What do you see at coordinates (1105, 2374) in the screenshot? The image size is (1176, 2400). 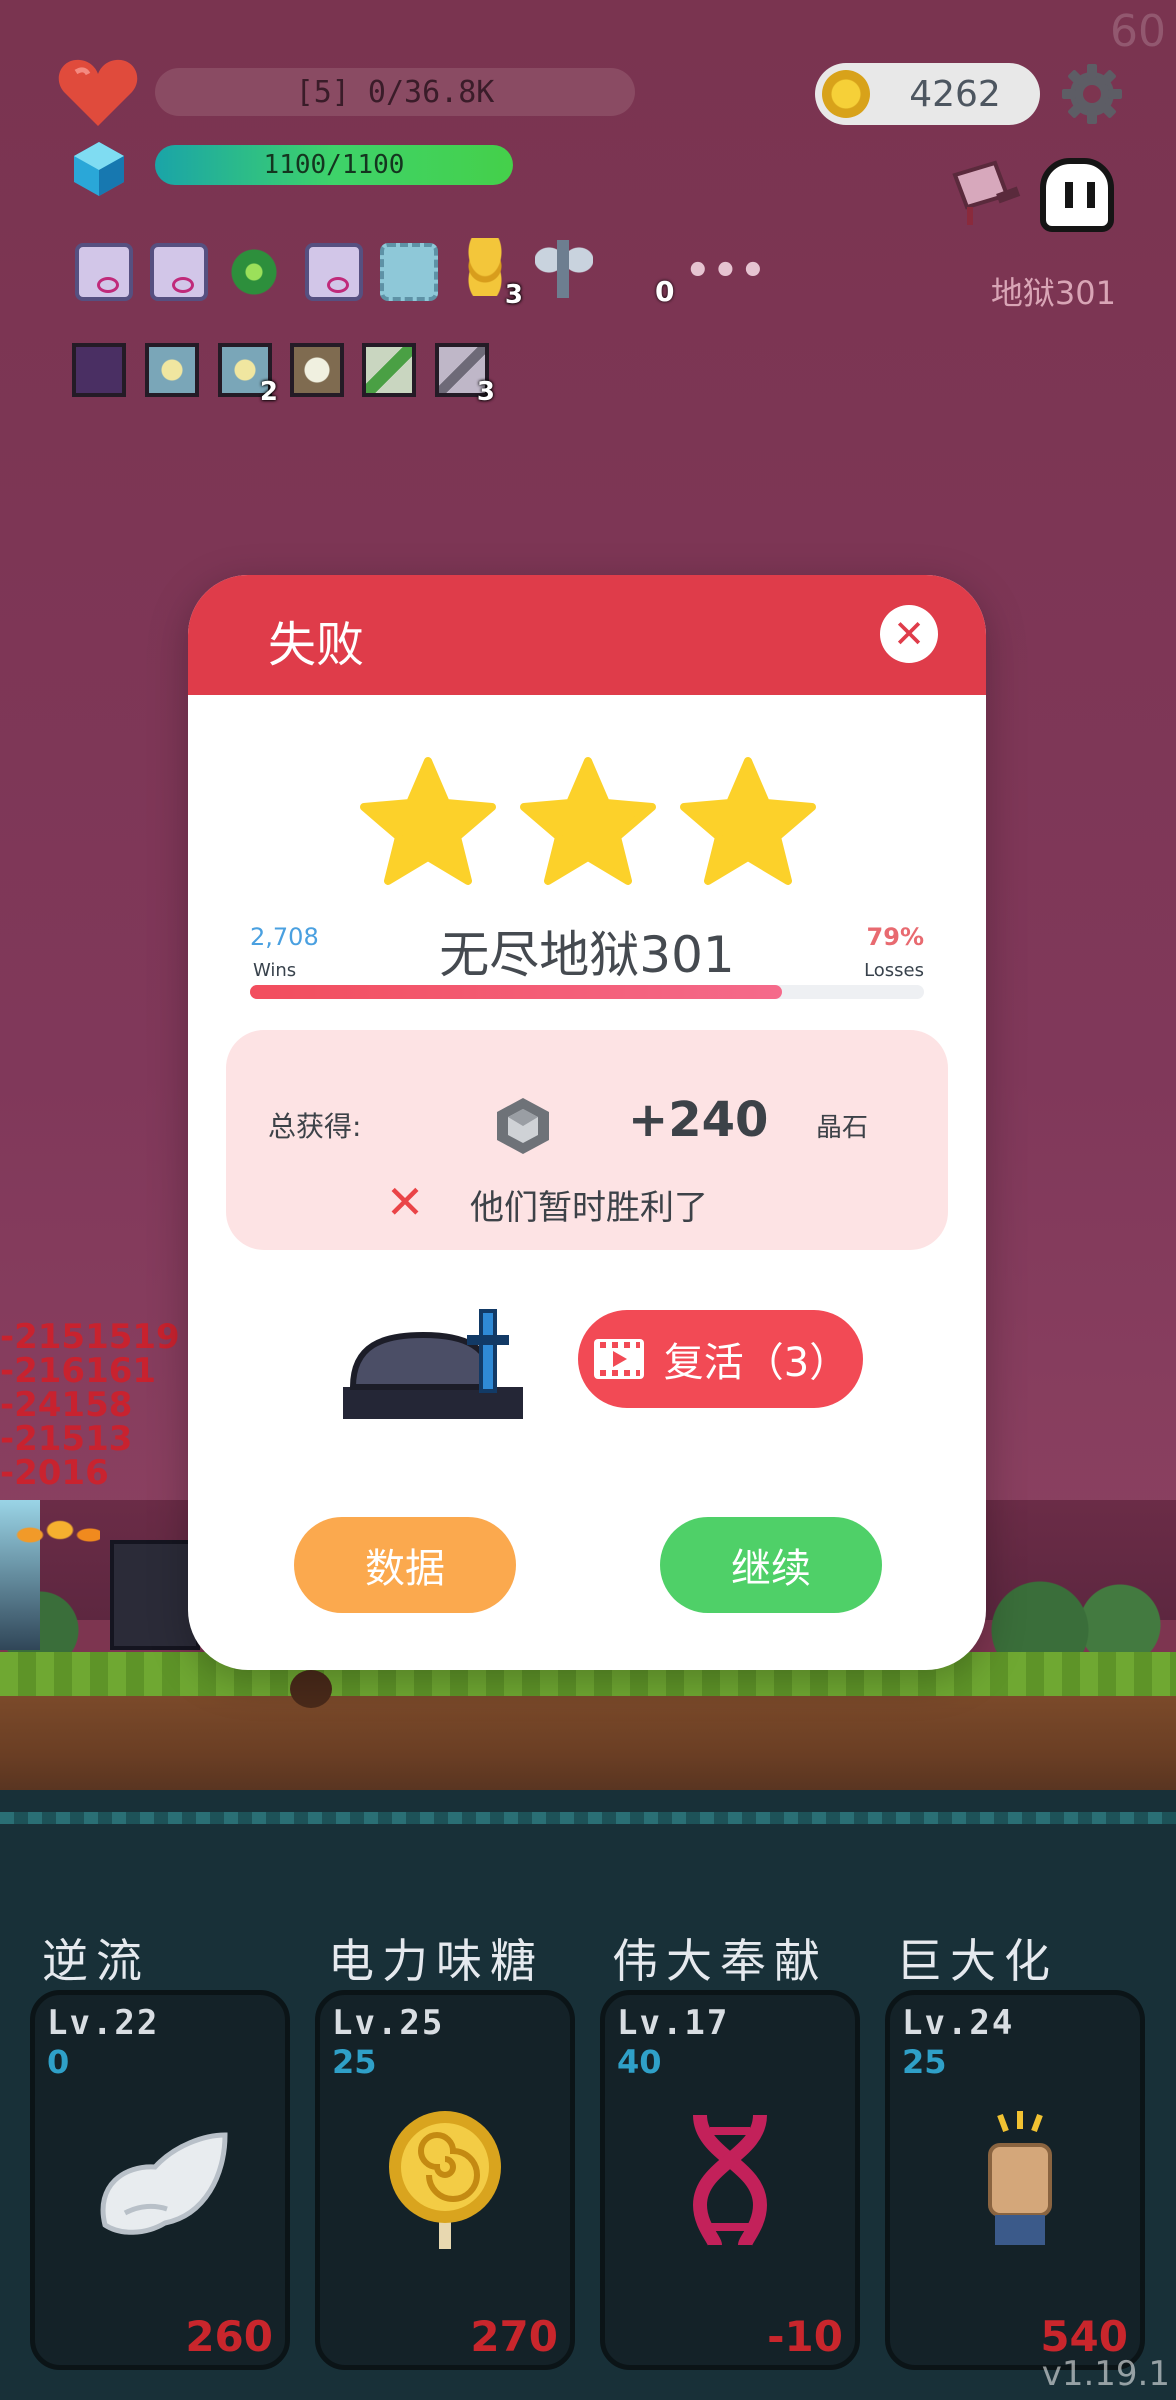 I see `version-label: v1.19.1` at bounding box center [1105, 2374].